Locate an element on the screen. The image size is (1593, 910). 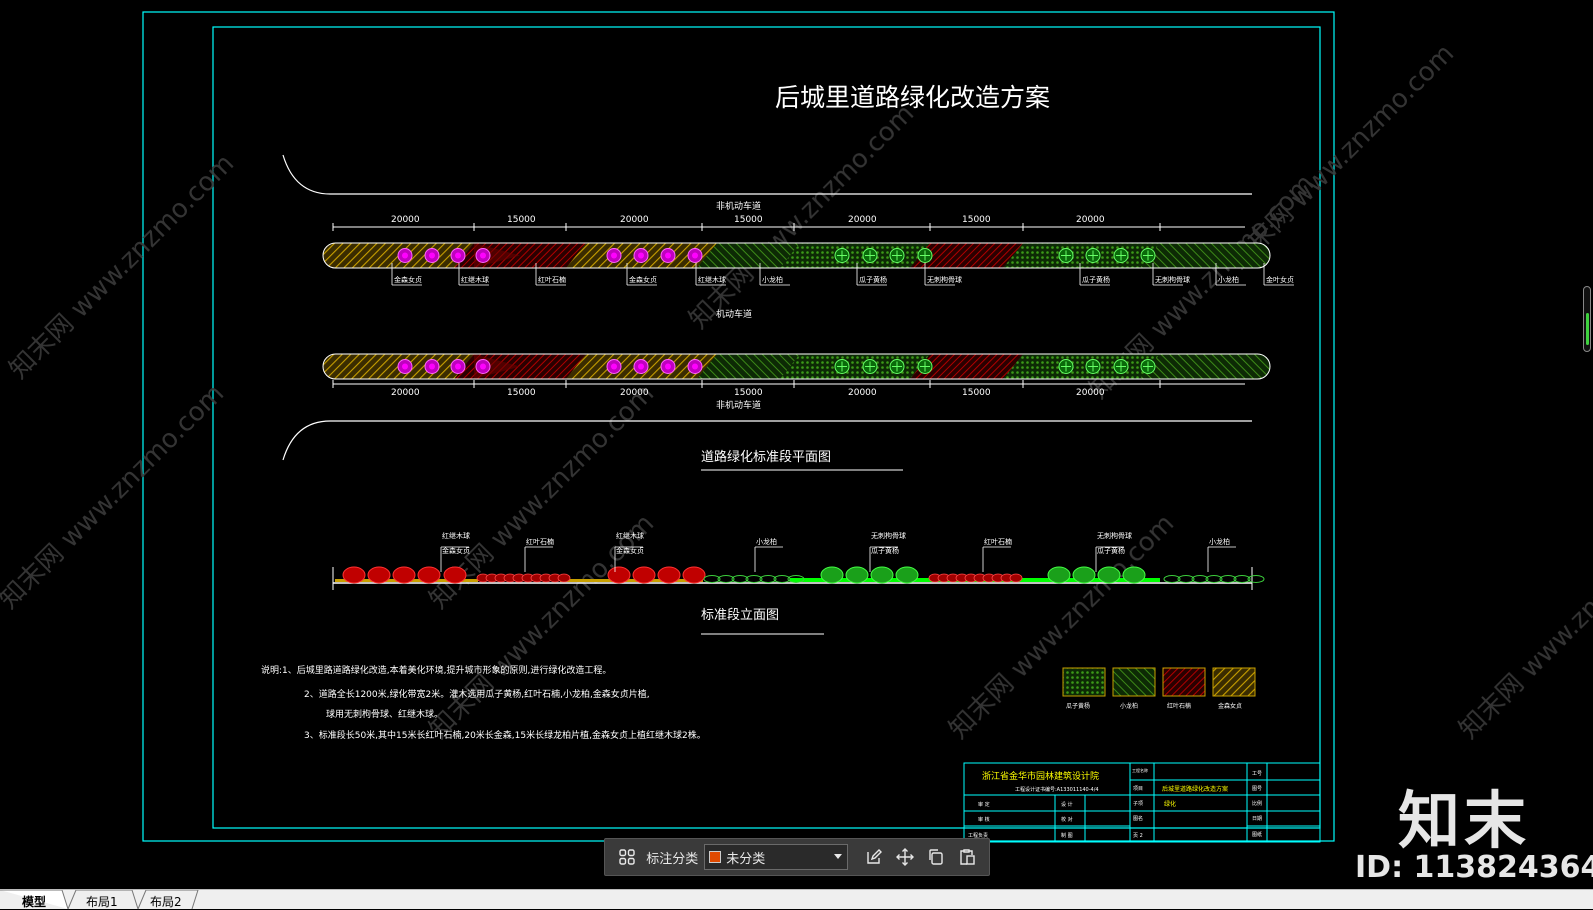
legend-label: 瓜子黄杨 is located at coordinates (1078, 706).